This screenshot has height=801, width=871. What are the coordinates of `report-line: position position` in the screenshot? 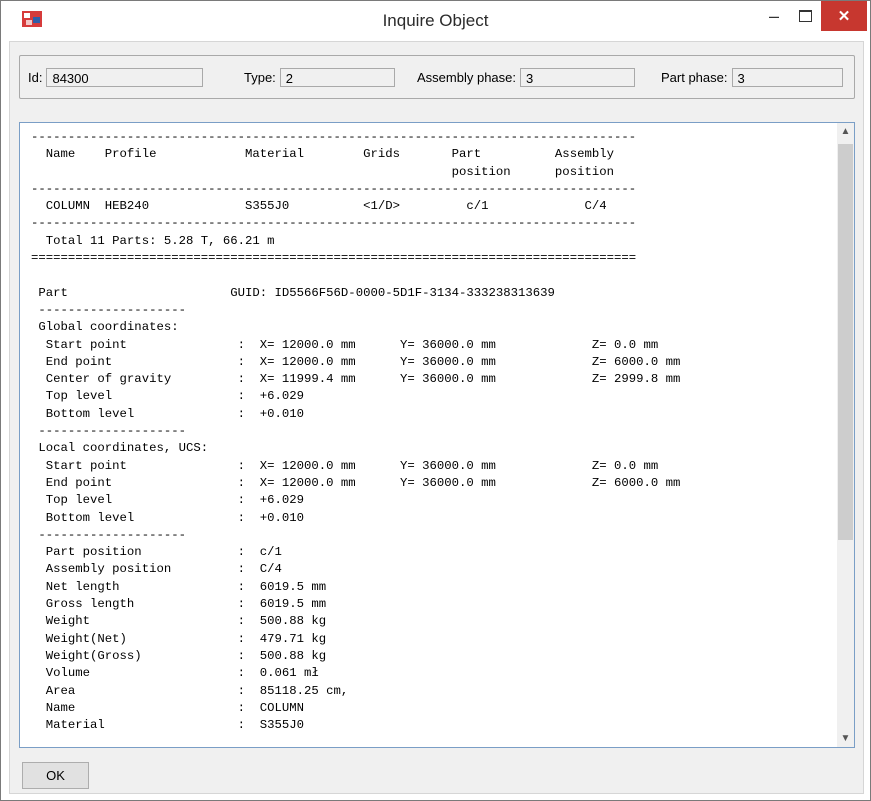 It's located at (322, 171).